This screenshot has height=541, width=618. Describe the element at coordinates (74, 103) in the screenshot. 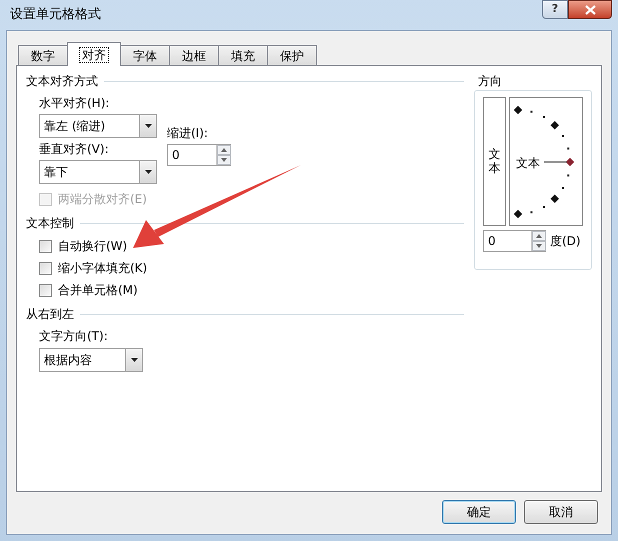

I see `field-label: 水平对齐(H):` at that location.